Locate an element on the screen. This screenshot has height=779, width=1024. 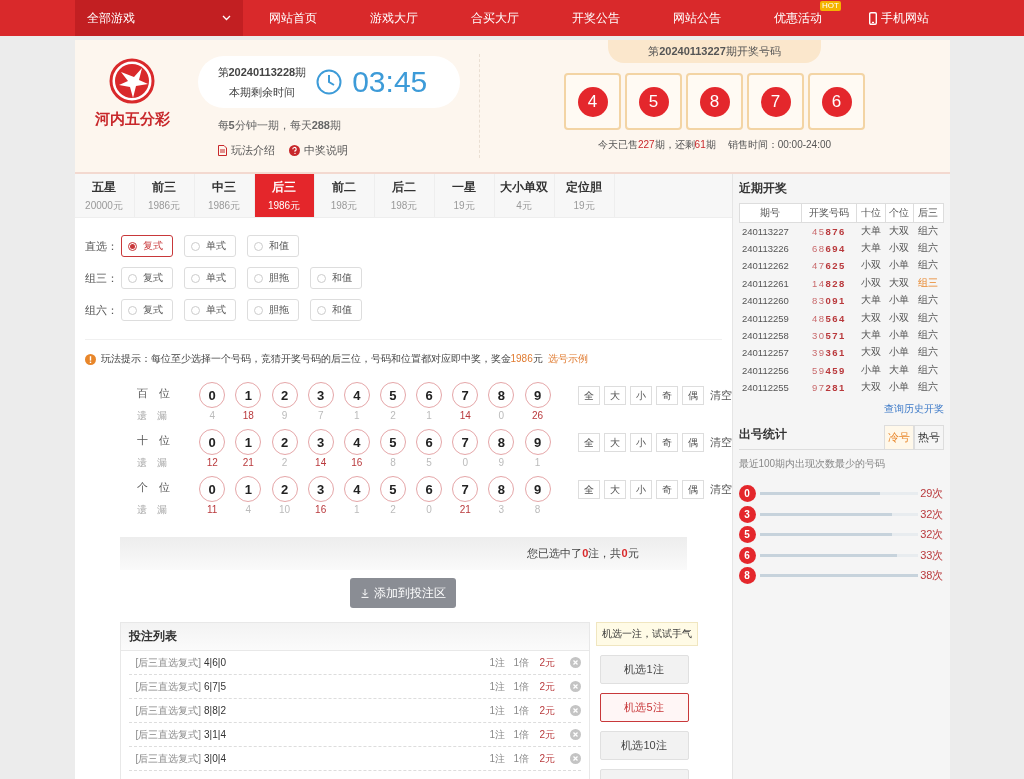
column-header: 后三 is located at coordinates (928, 213).